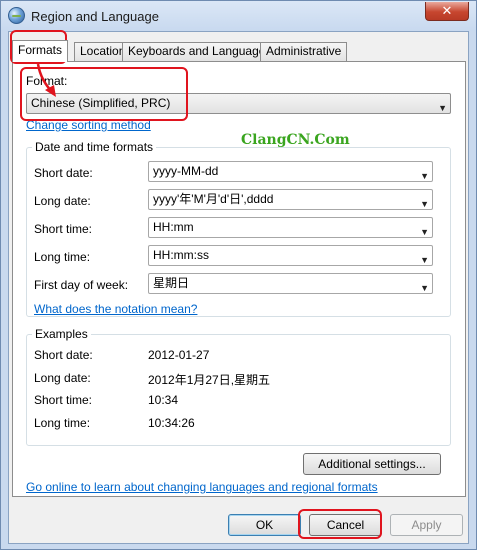  What do you see at coordinates (40, 51) in the screenshot?
I see `tab-formats: Formats` at bounding box center [40, 51].